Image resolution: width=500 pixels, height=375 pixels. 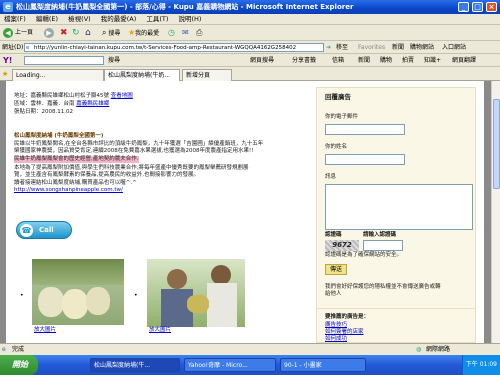 What do you see at coordinates (380, 235) in the screenshot?
I see `captcha-hint: 請輸入認證碼` at bounding box center [380, 235].